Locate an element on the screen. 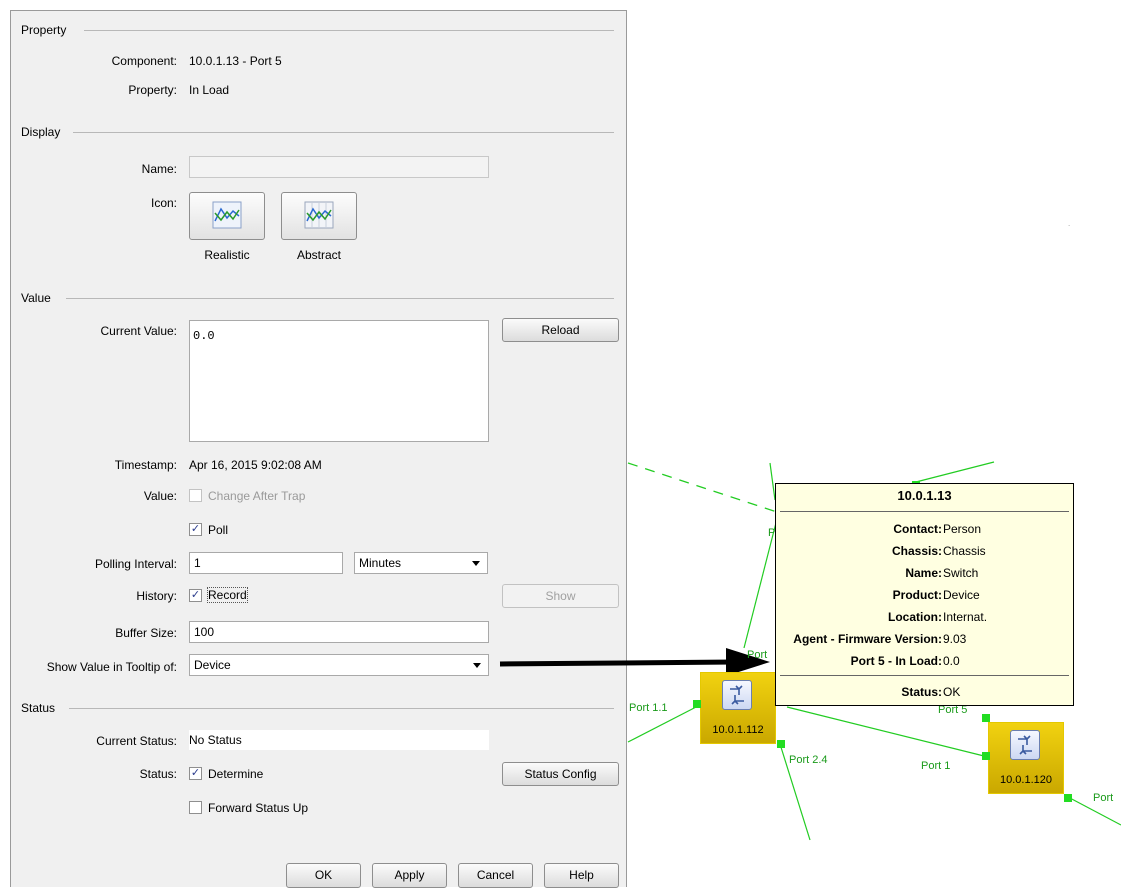 This screenshot has width=1121, height=888. arrow-line is located at coordinates (617, 663).